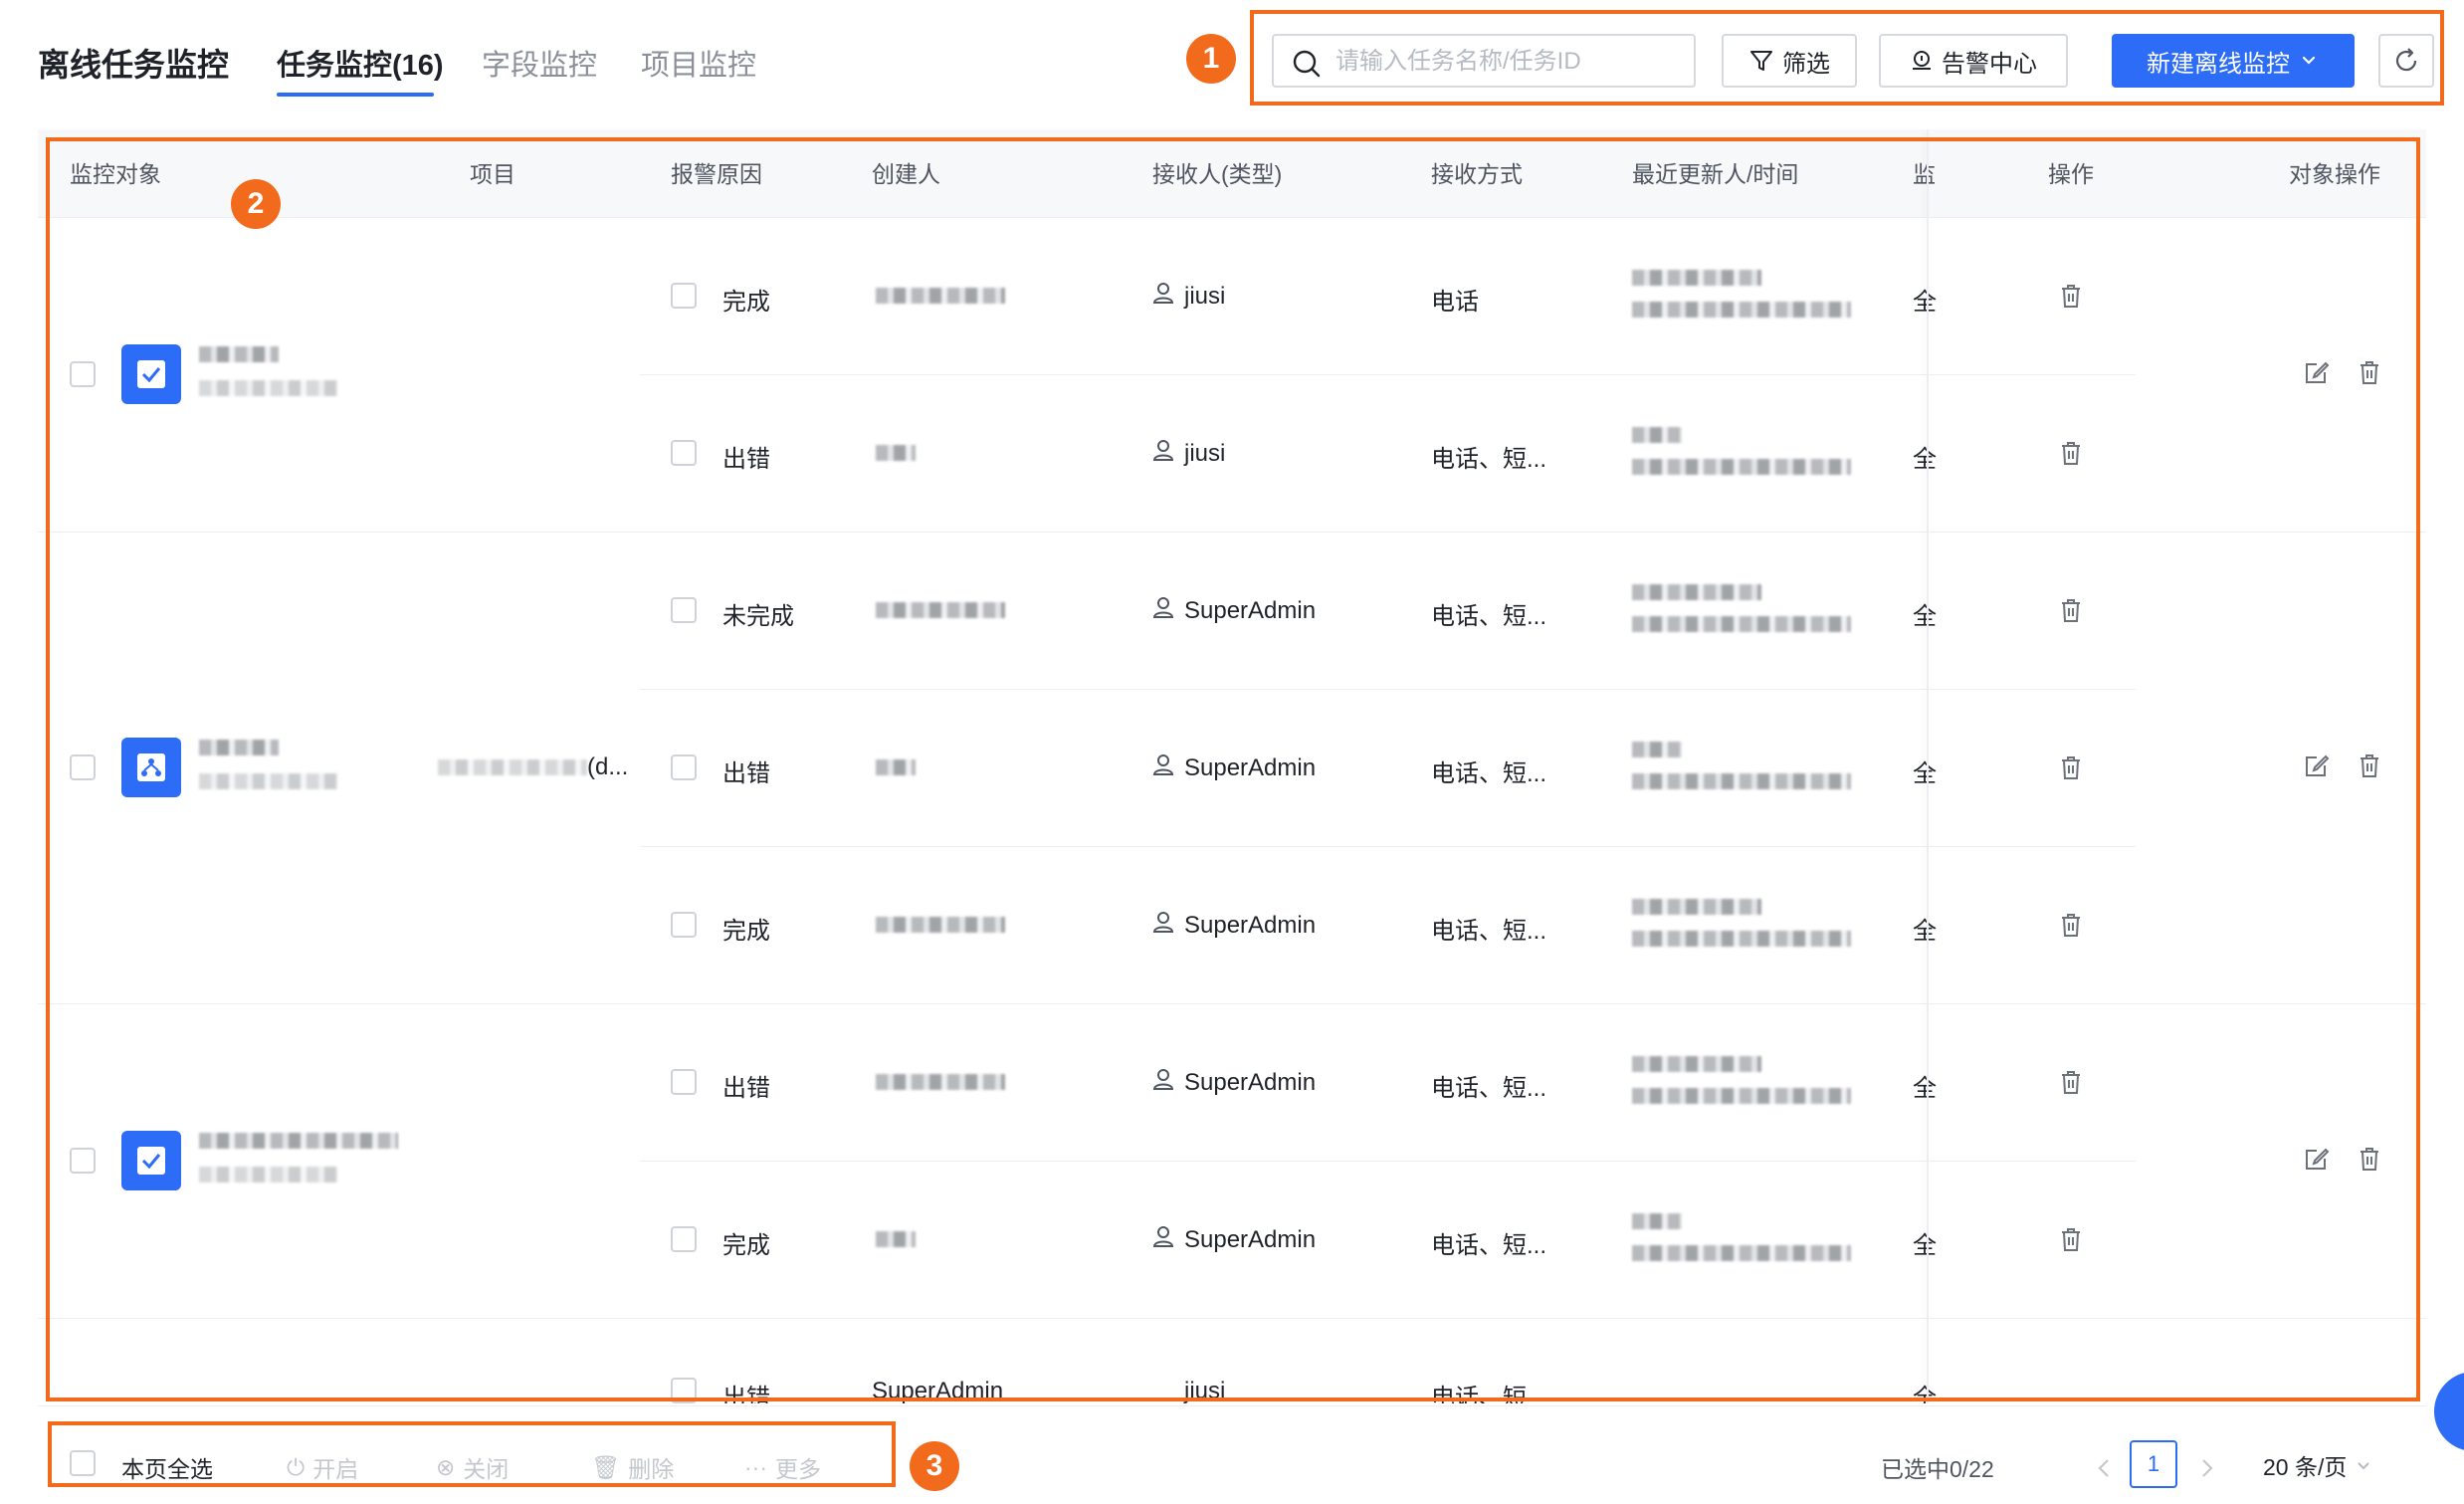  I want to click on col-operations: 操作, so click(2071, 174).